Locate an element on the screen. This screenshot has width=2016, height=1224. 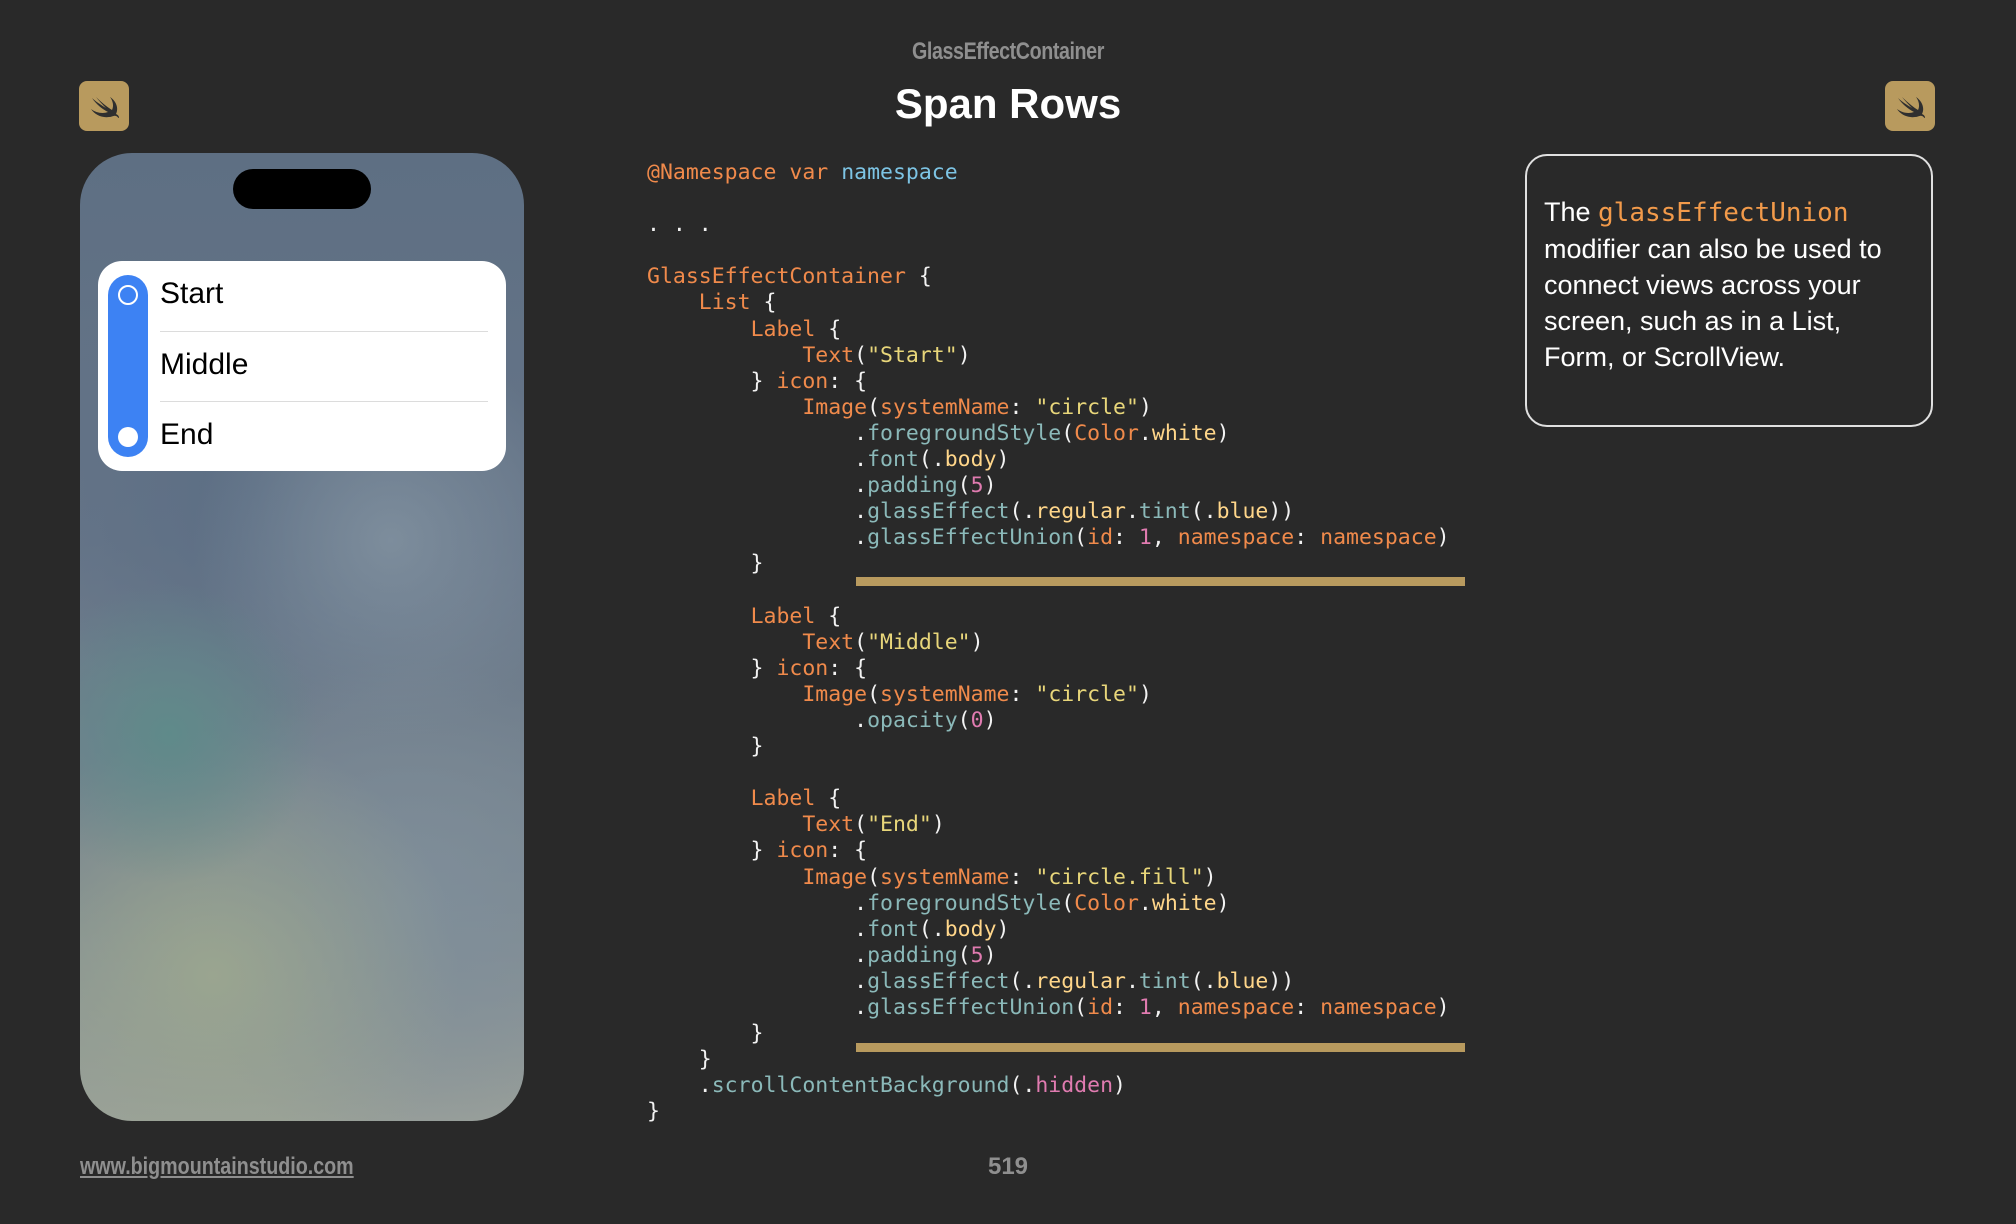
code-line: Text("Middle") is located at coordinates (893, 642).